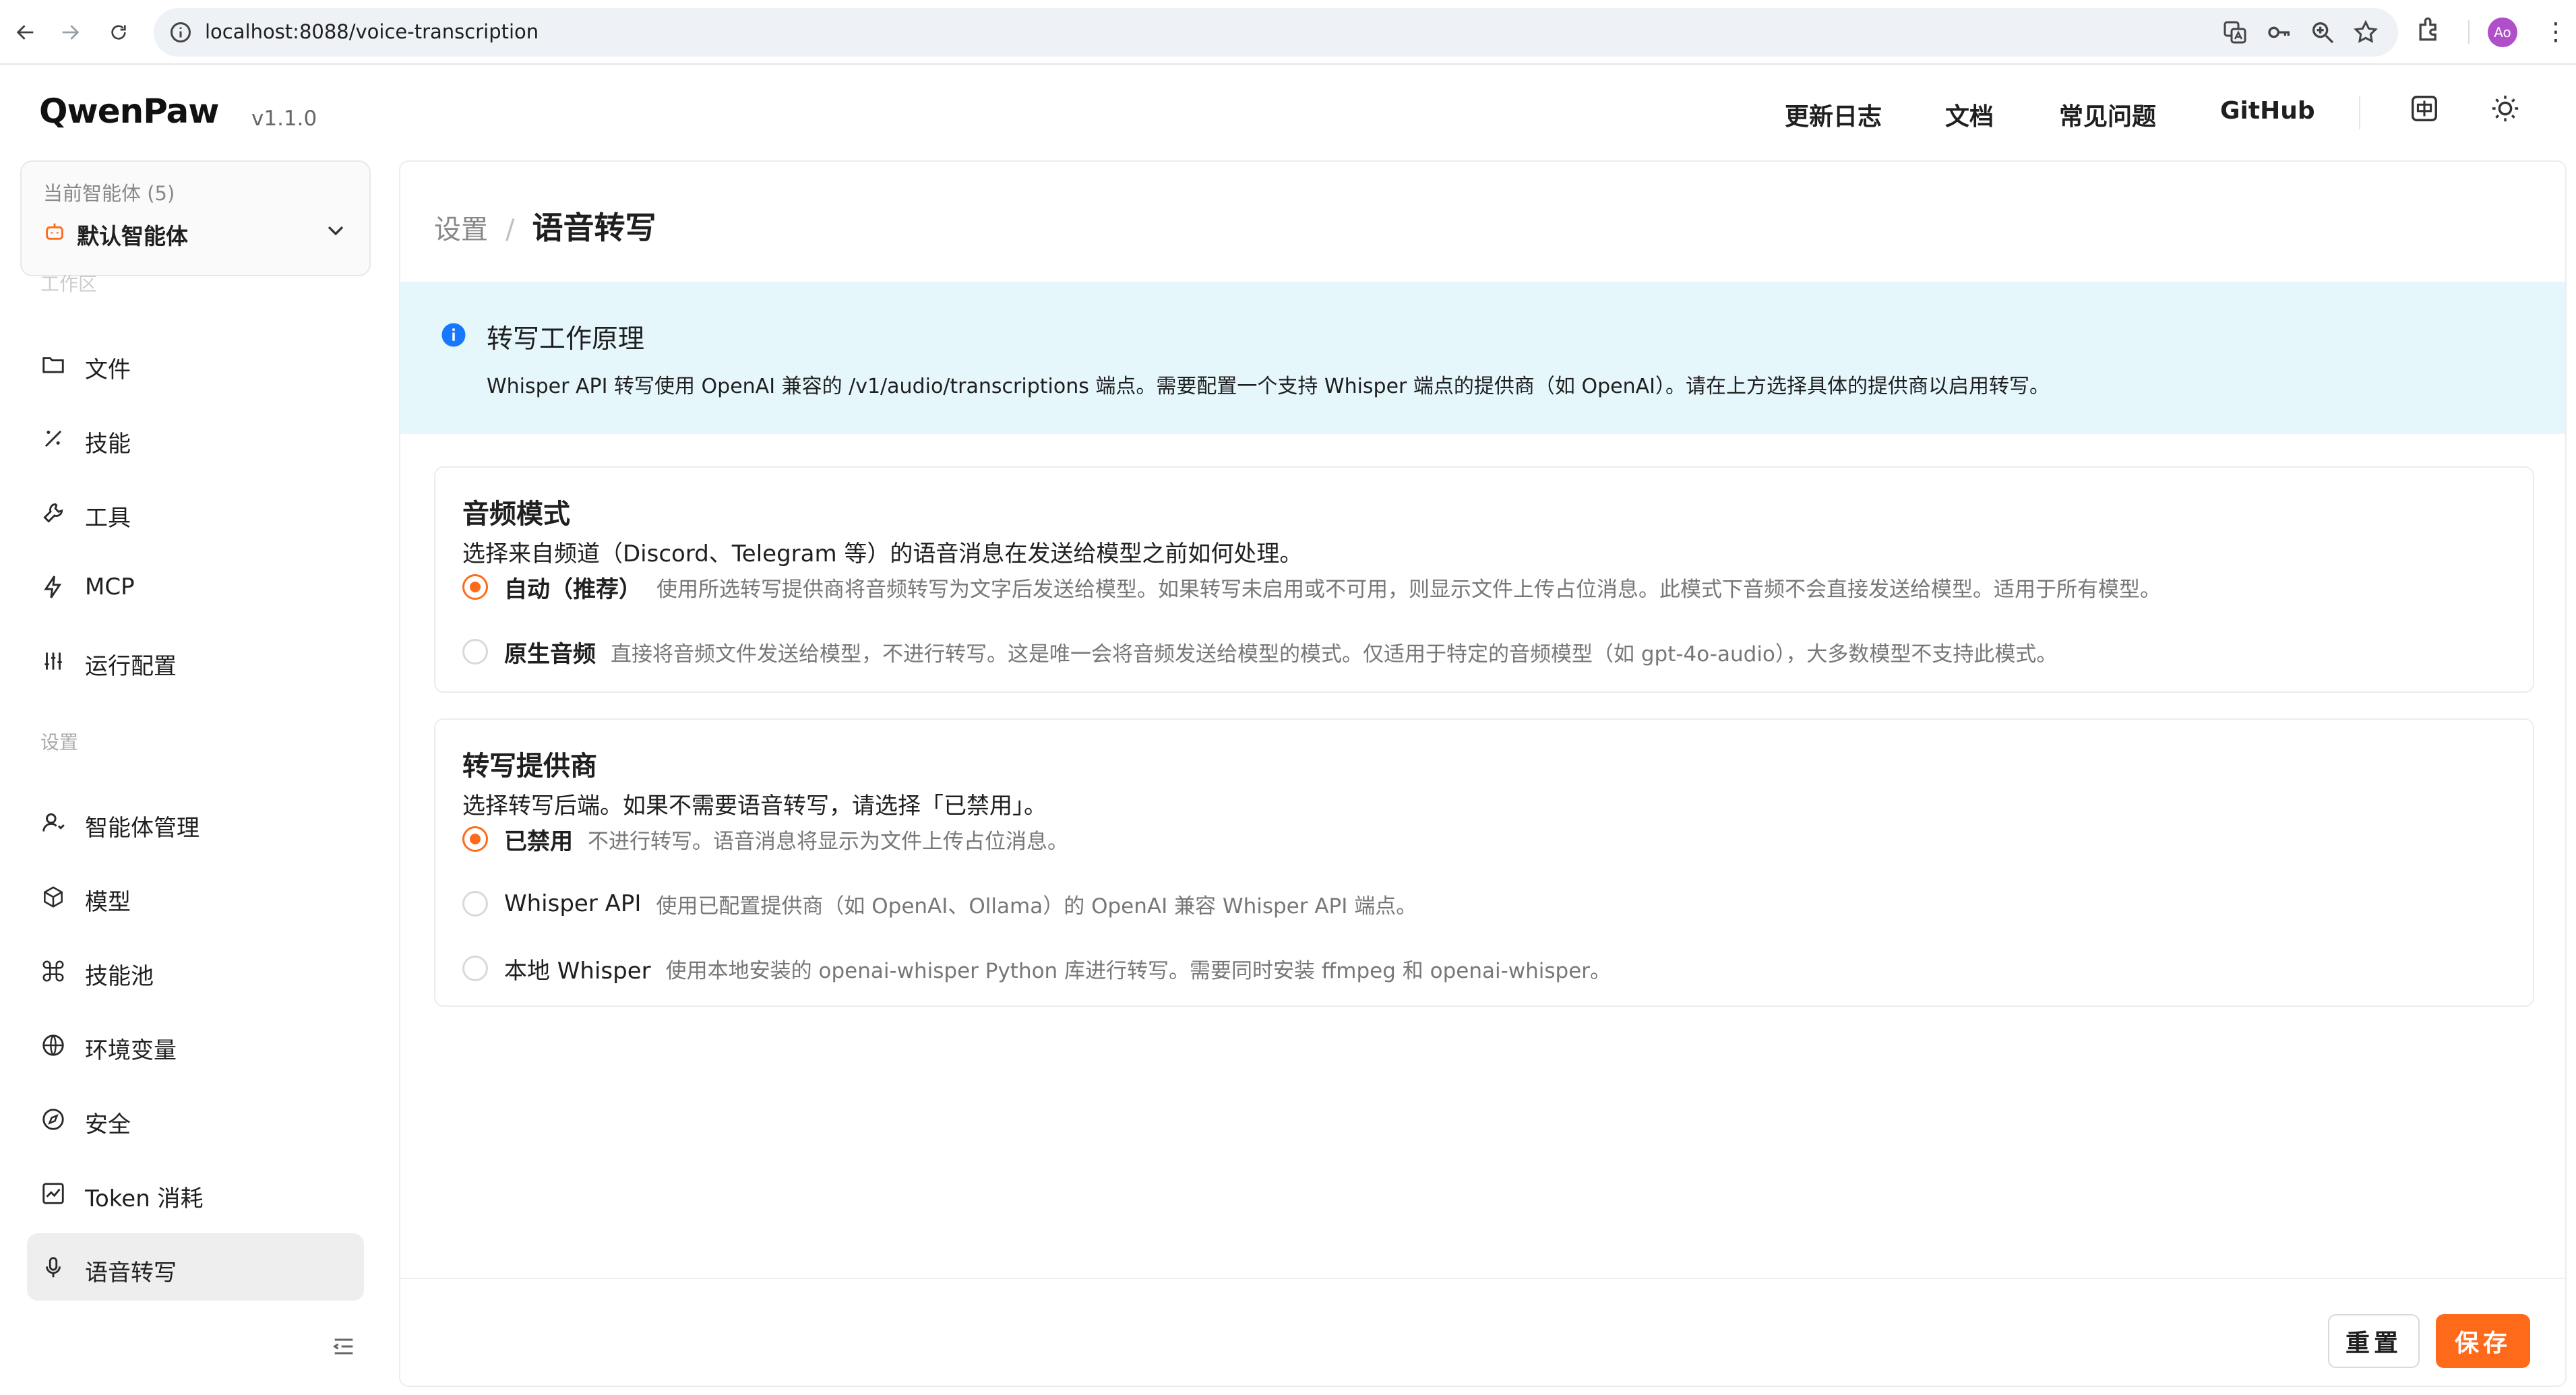  What do you see at coordinates (2322, 32) in the screenshot?
I see `zoom-icon` at bounding box center [2322, 32].